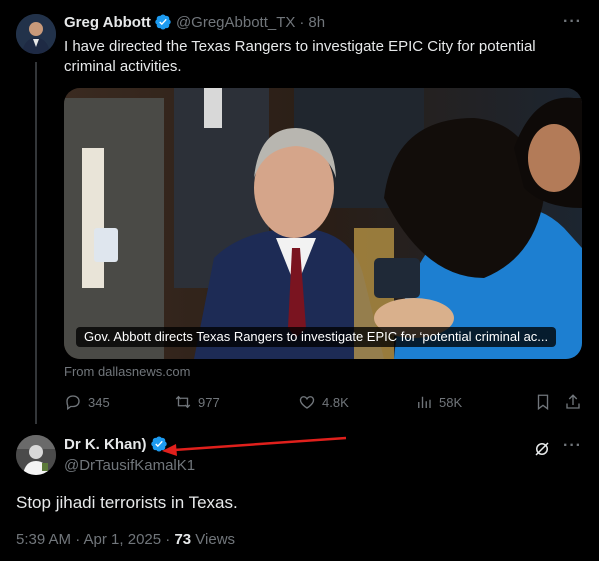 This screenshot has height=561, width=599. What do you see at coordinates (316, 22) in the screenshot?
I see `post-time: 8h` at bounding box center [316, 22].